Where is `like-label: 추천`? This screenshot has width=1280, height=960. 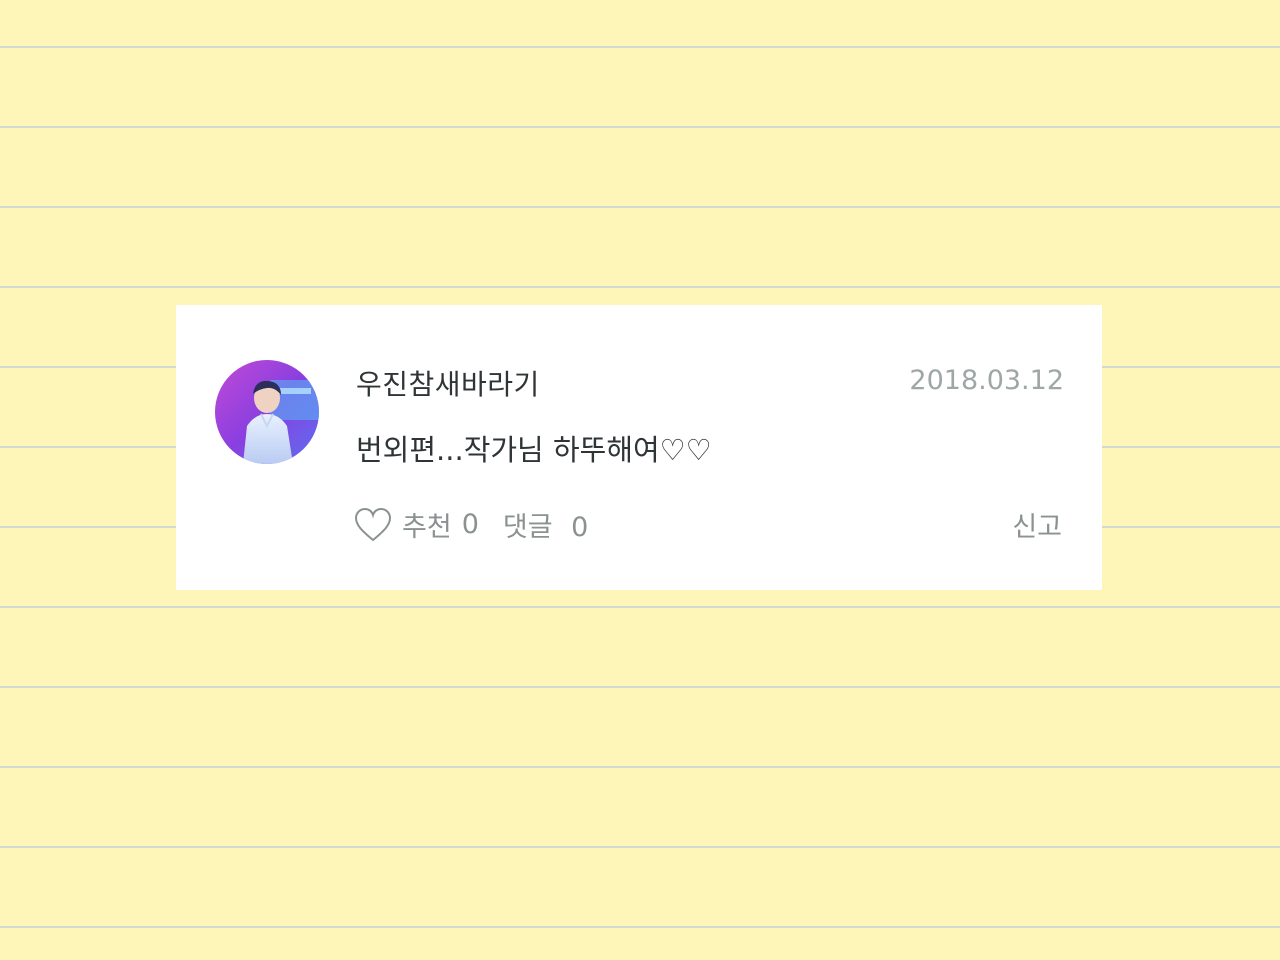 like-label: 추천 is located at coordinates (427, 527).